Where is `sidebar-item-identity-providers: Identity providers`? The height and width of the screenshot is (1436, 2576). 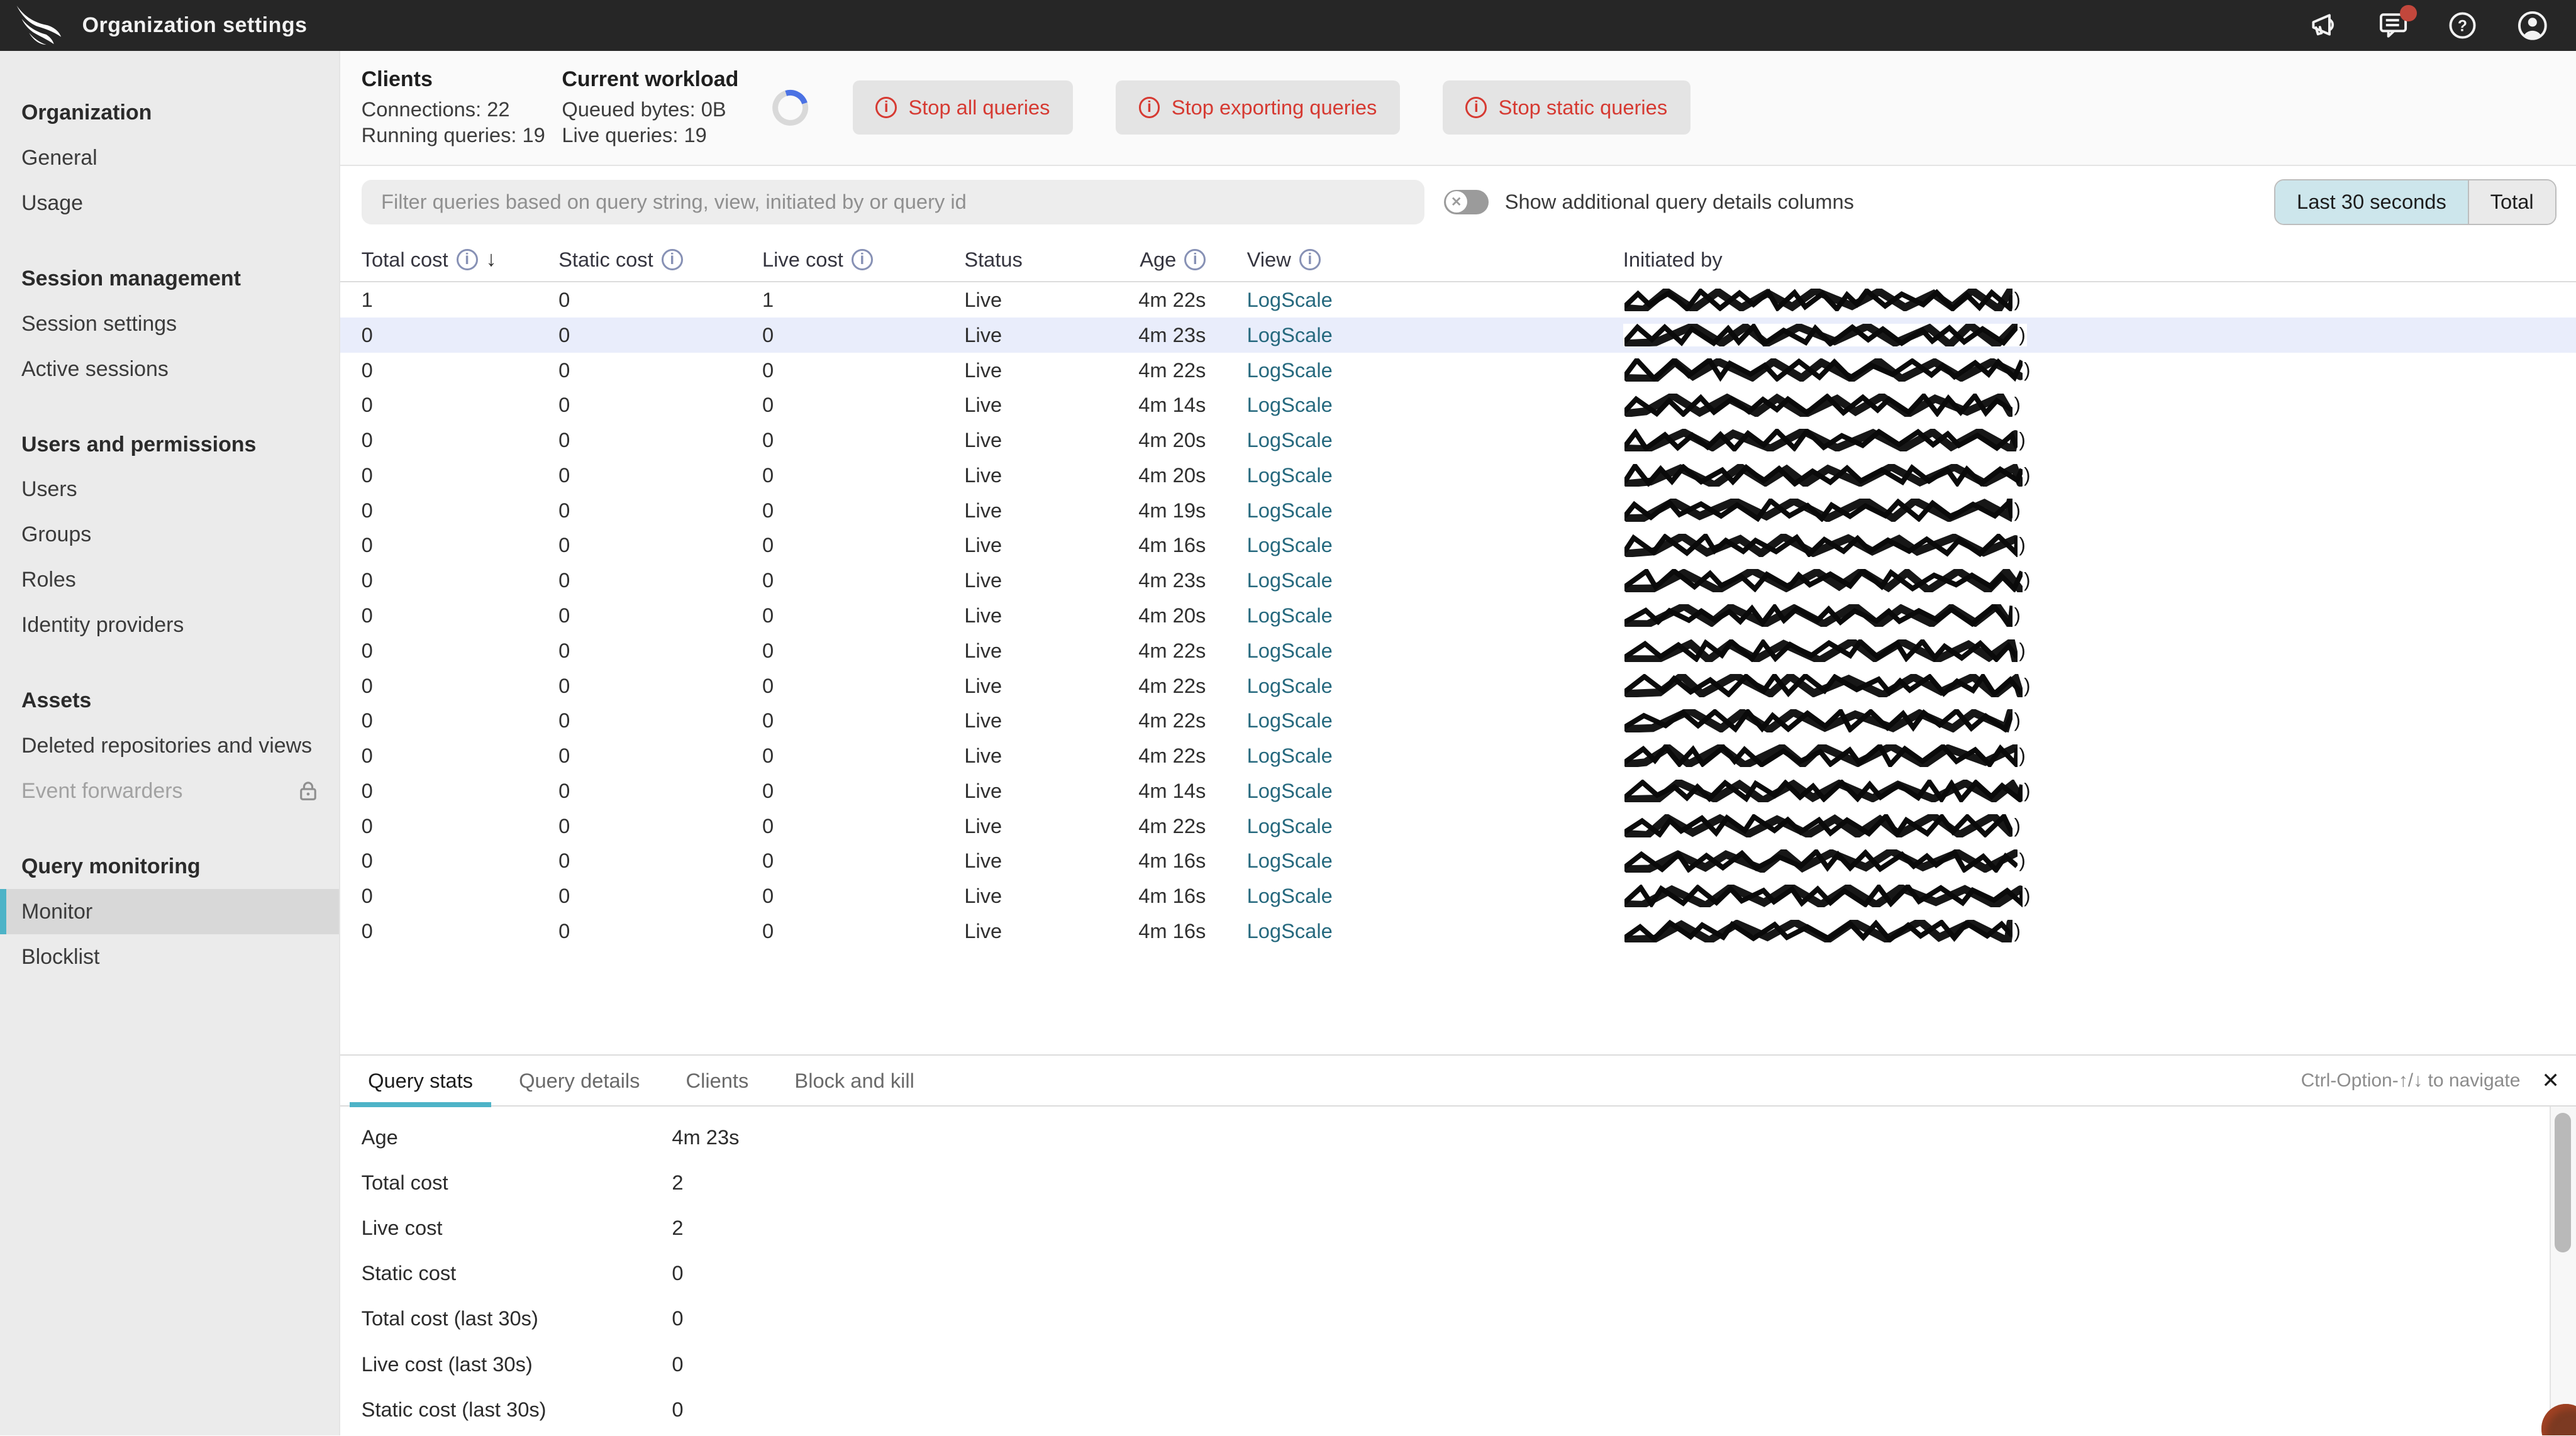
sidebar-item-identity-providers: Identity providers is located at coordinates (169, 625).